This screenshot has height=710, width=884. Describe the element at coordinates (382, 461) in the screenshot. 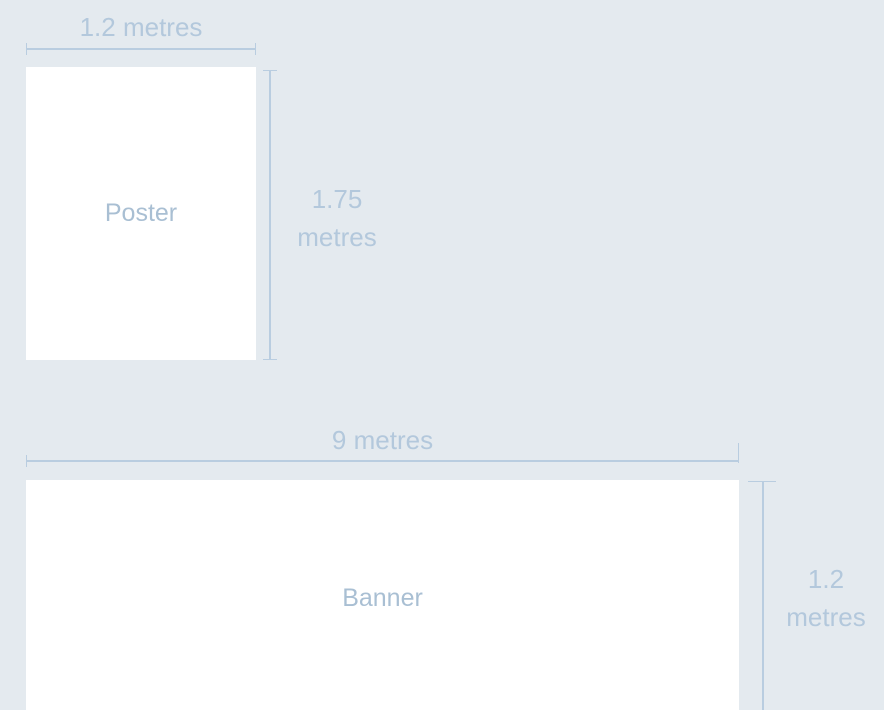

I see `banner-width-dimension-line` at that location.